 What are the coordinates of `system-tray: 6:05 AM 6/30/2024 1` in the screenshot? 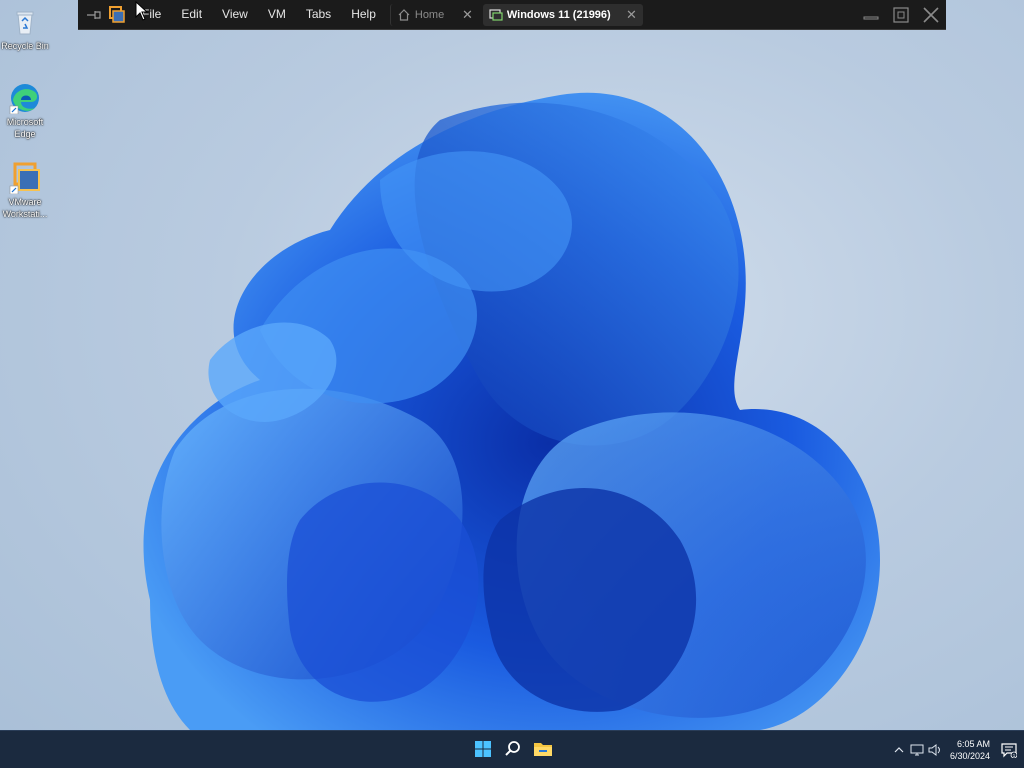 It's located at (957, 749).